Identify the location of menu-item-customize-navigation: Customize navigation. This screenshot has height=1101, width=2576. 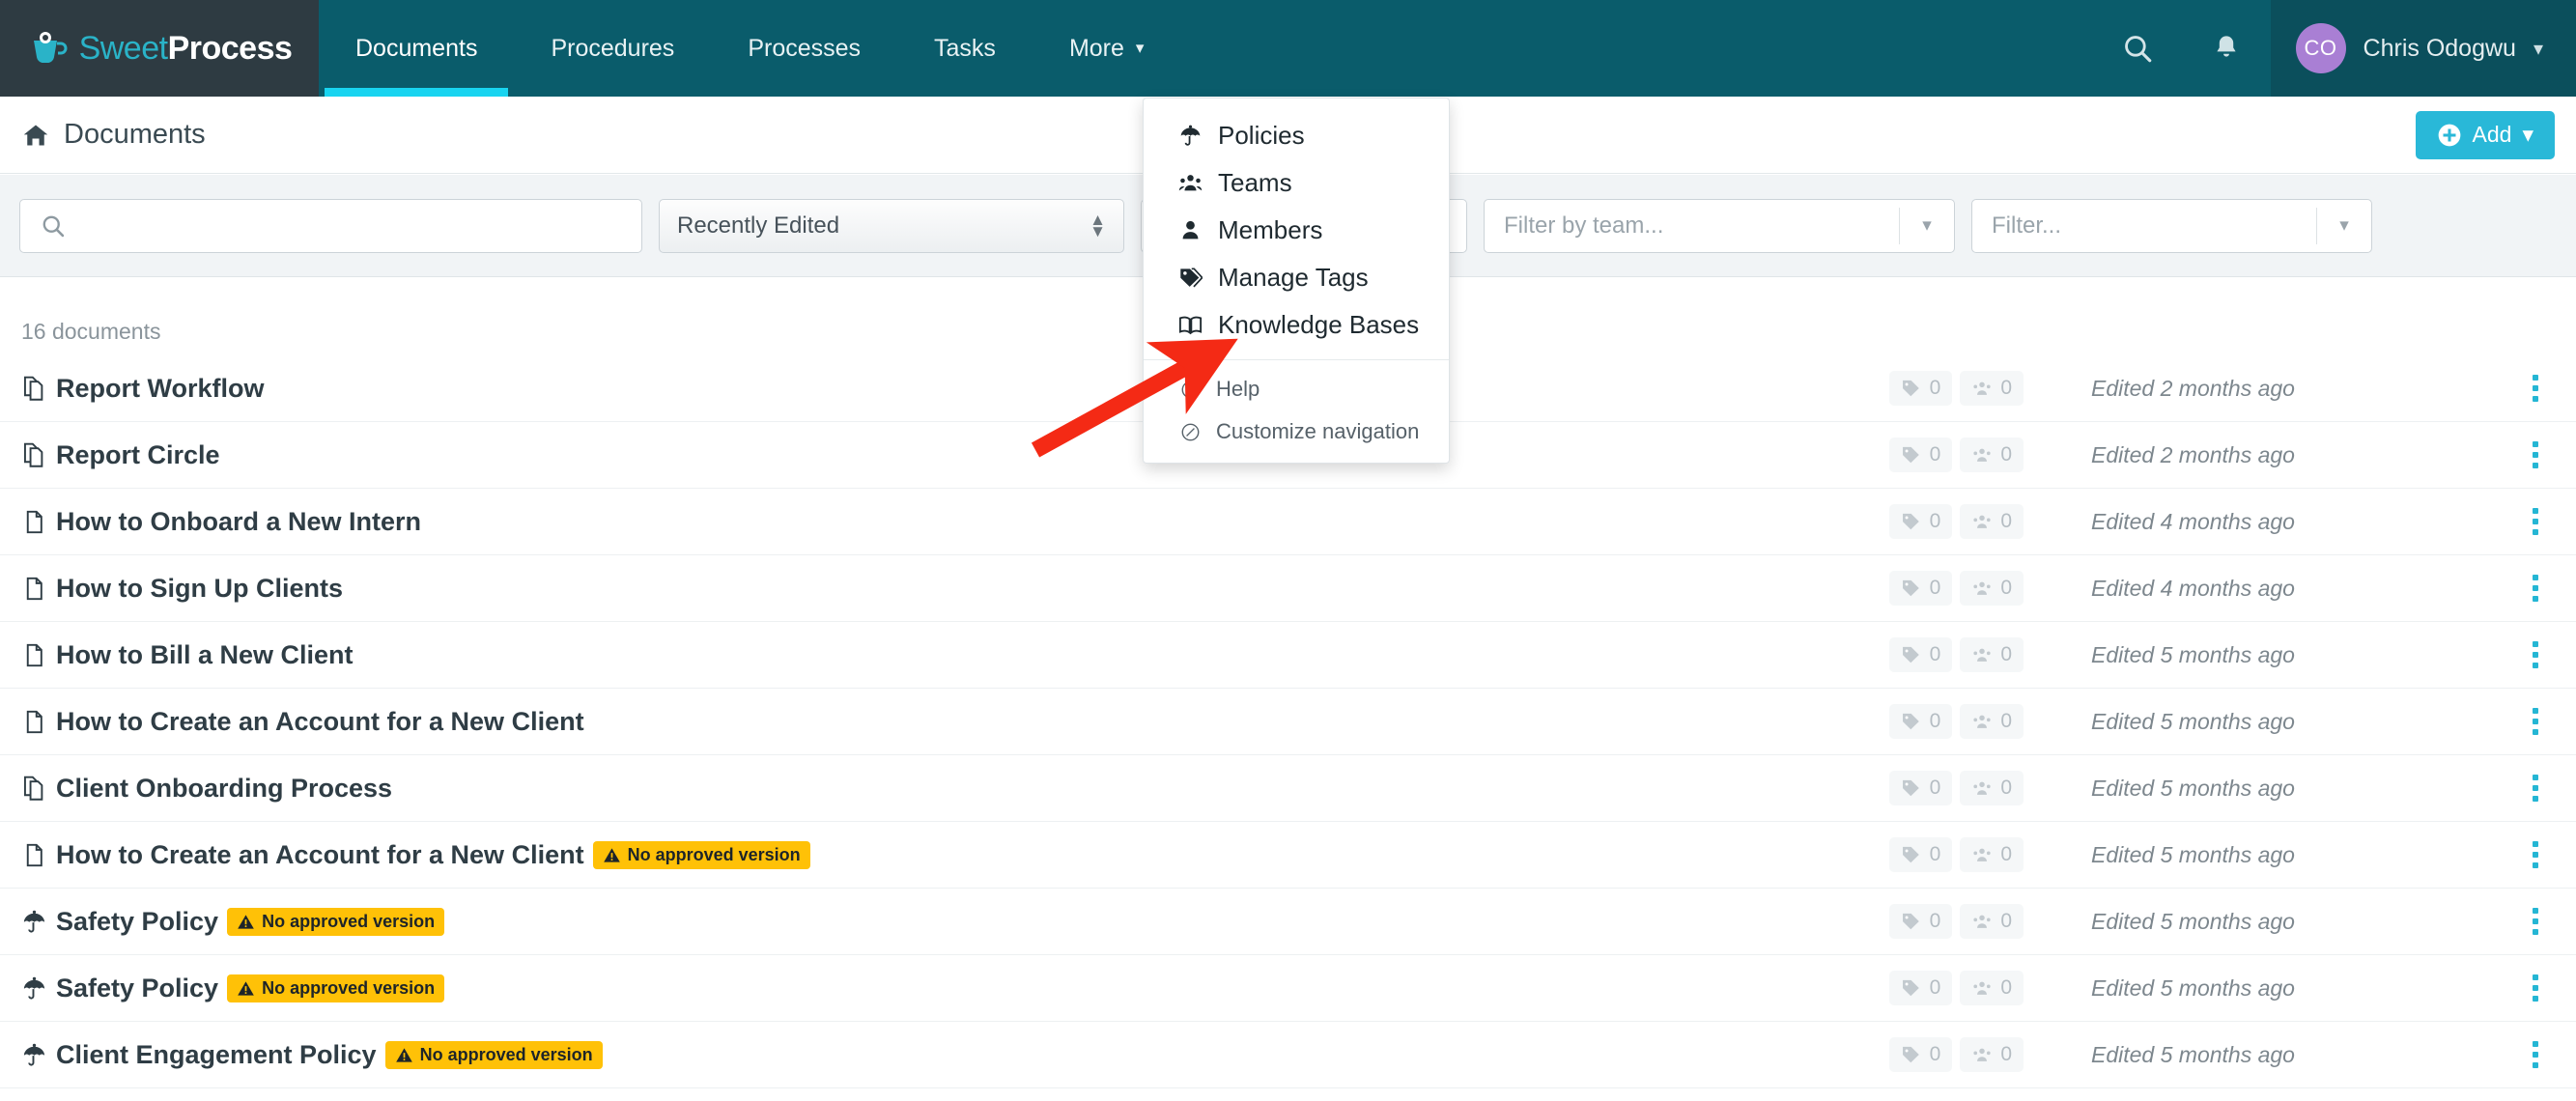
(1296, 431).